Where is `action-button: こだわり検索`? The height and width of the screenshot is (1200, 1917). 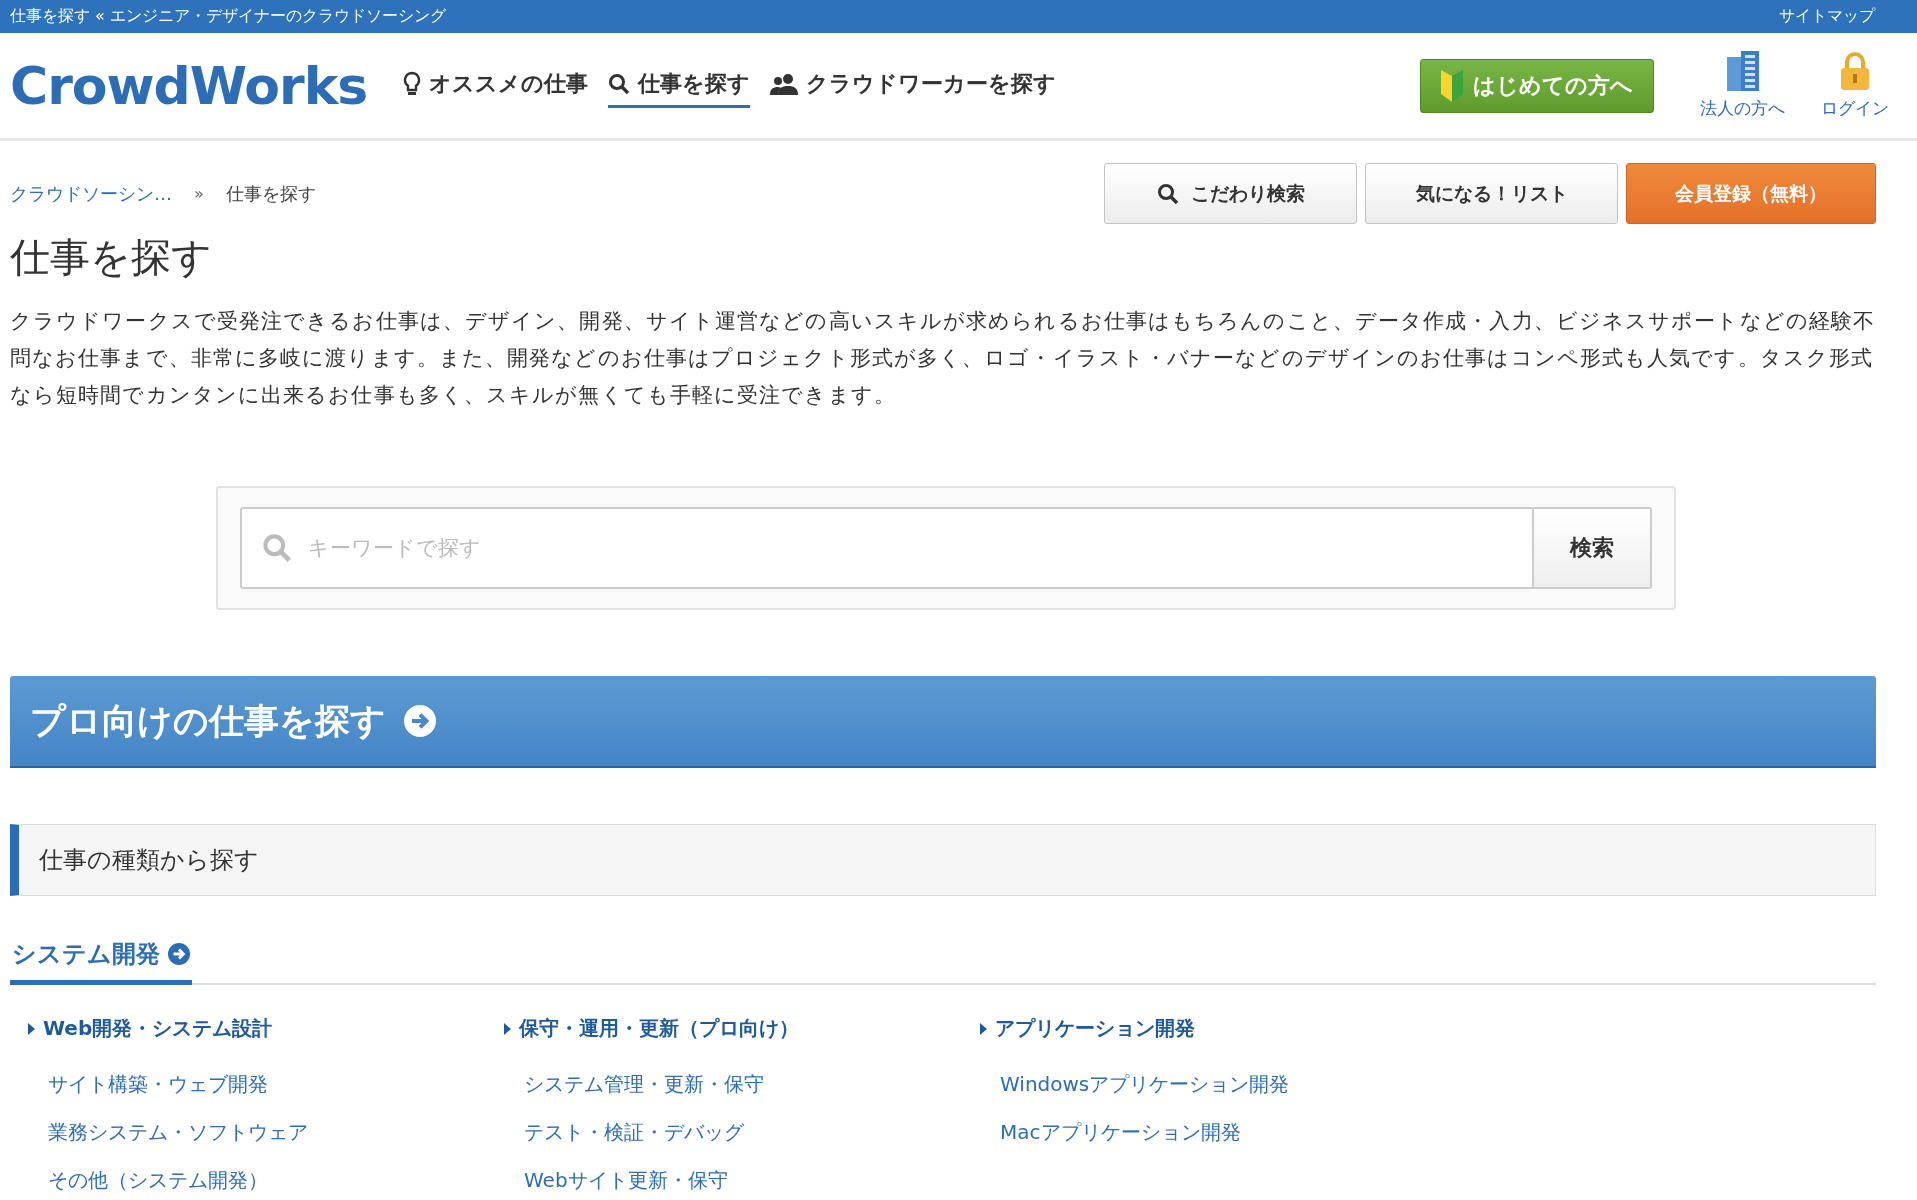 action-button: こだわり検索 is located at coordinates (1230, 193).